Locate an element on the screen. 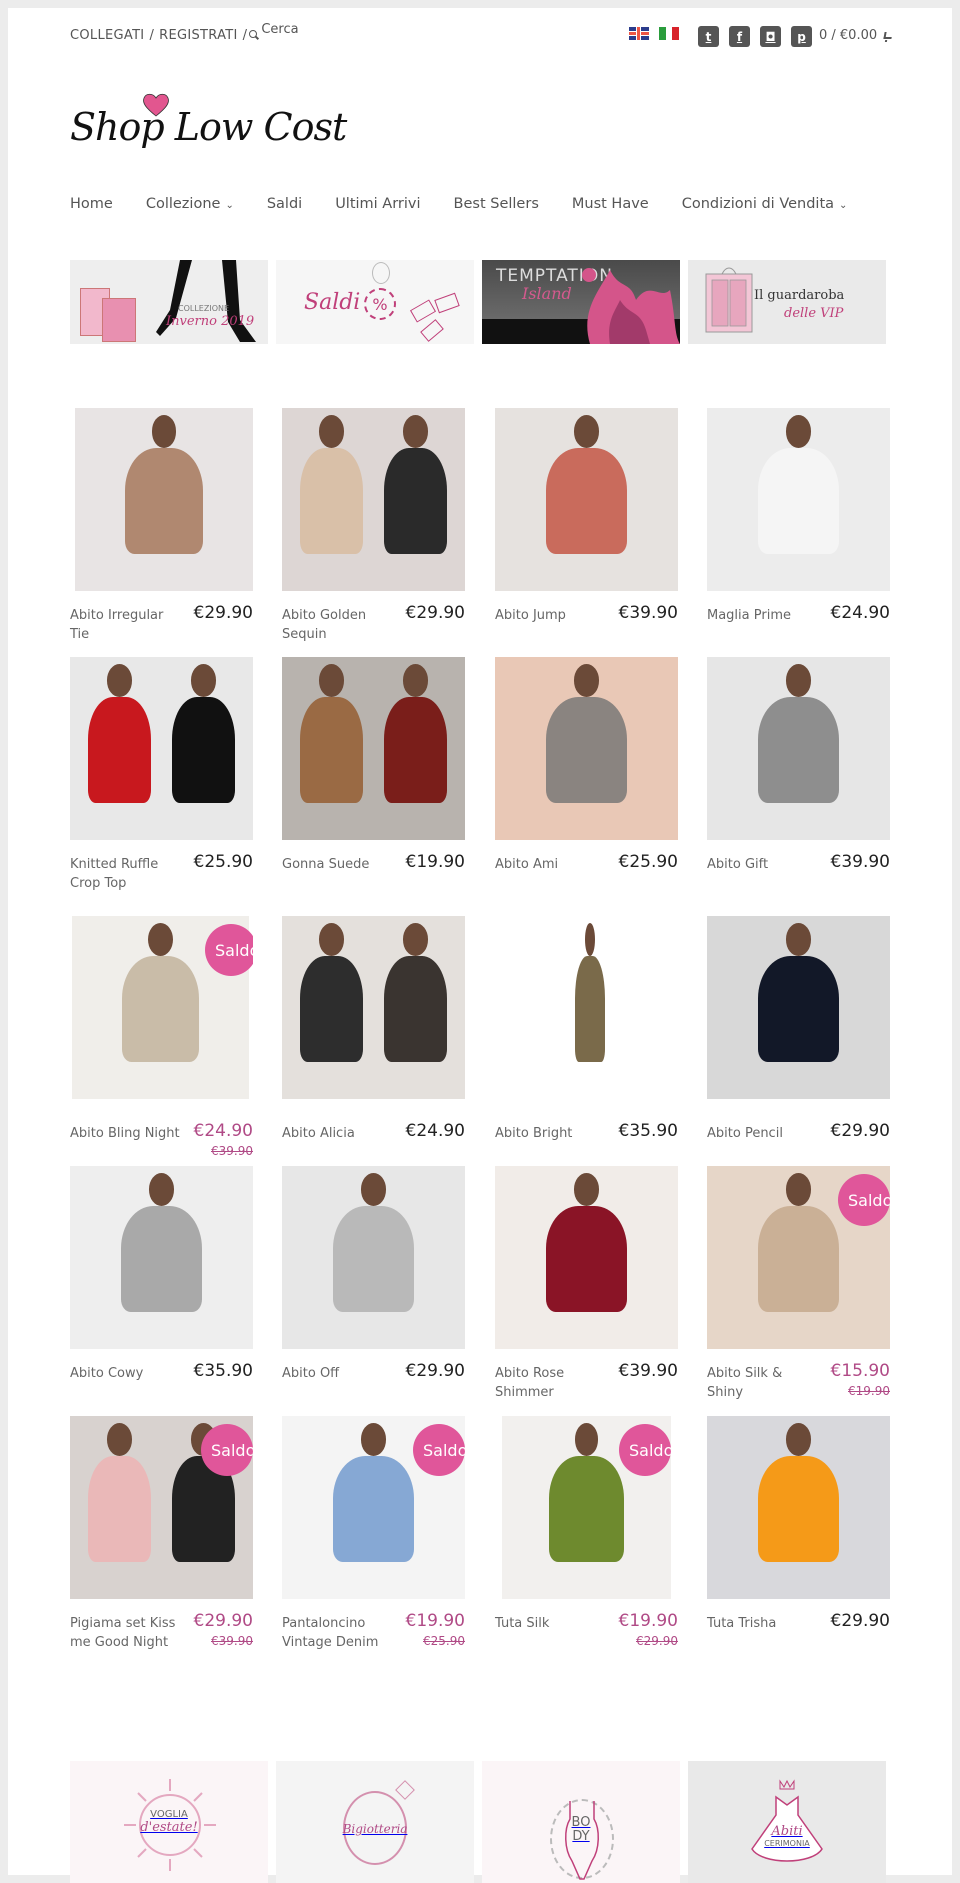  category-abiti-cerimonia: Abiti CERIMONIA is located at coordinates (787, 1822).